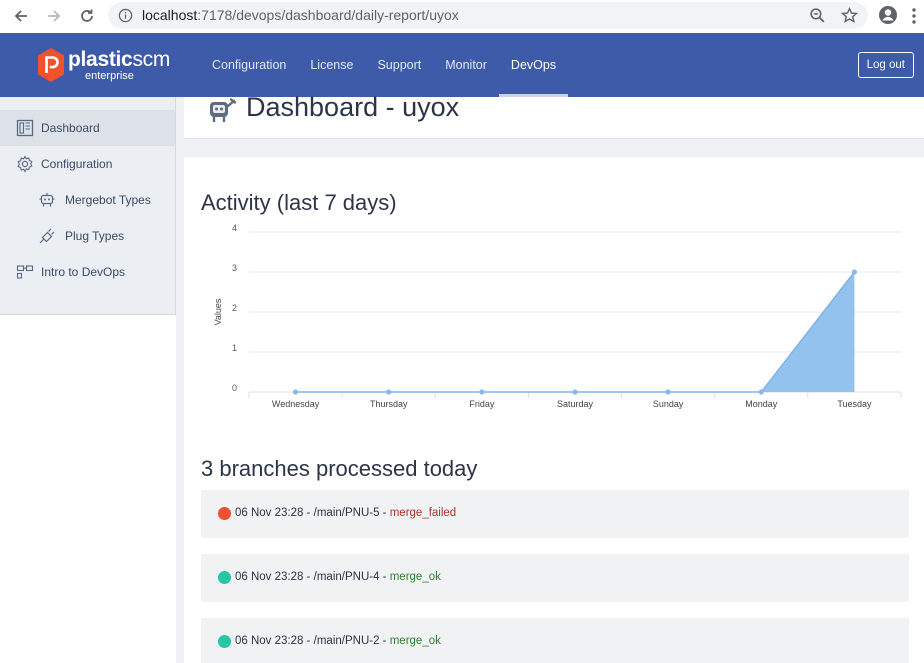 This screenshot has height=663, width=924. I want to click on branch-row: 06 Nov 23:28 - /main/PNU-2 - merge_ok, so click(555, 640).